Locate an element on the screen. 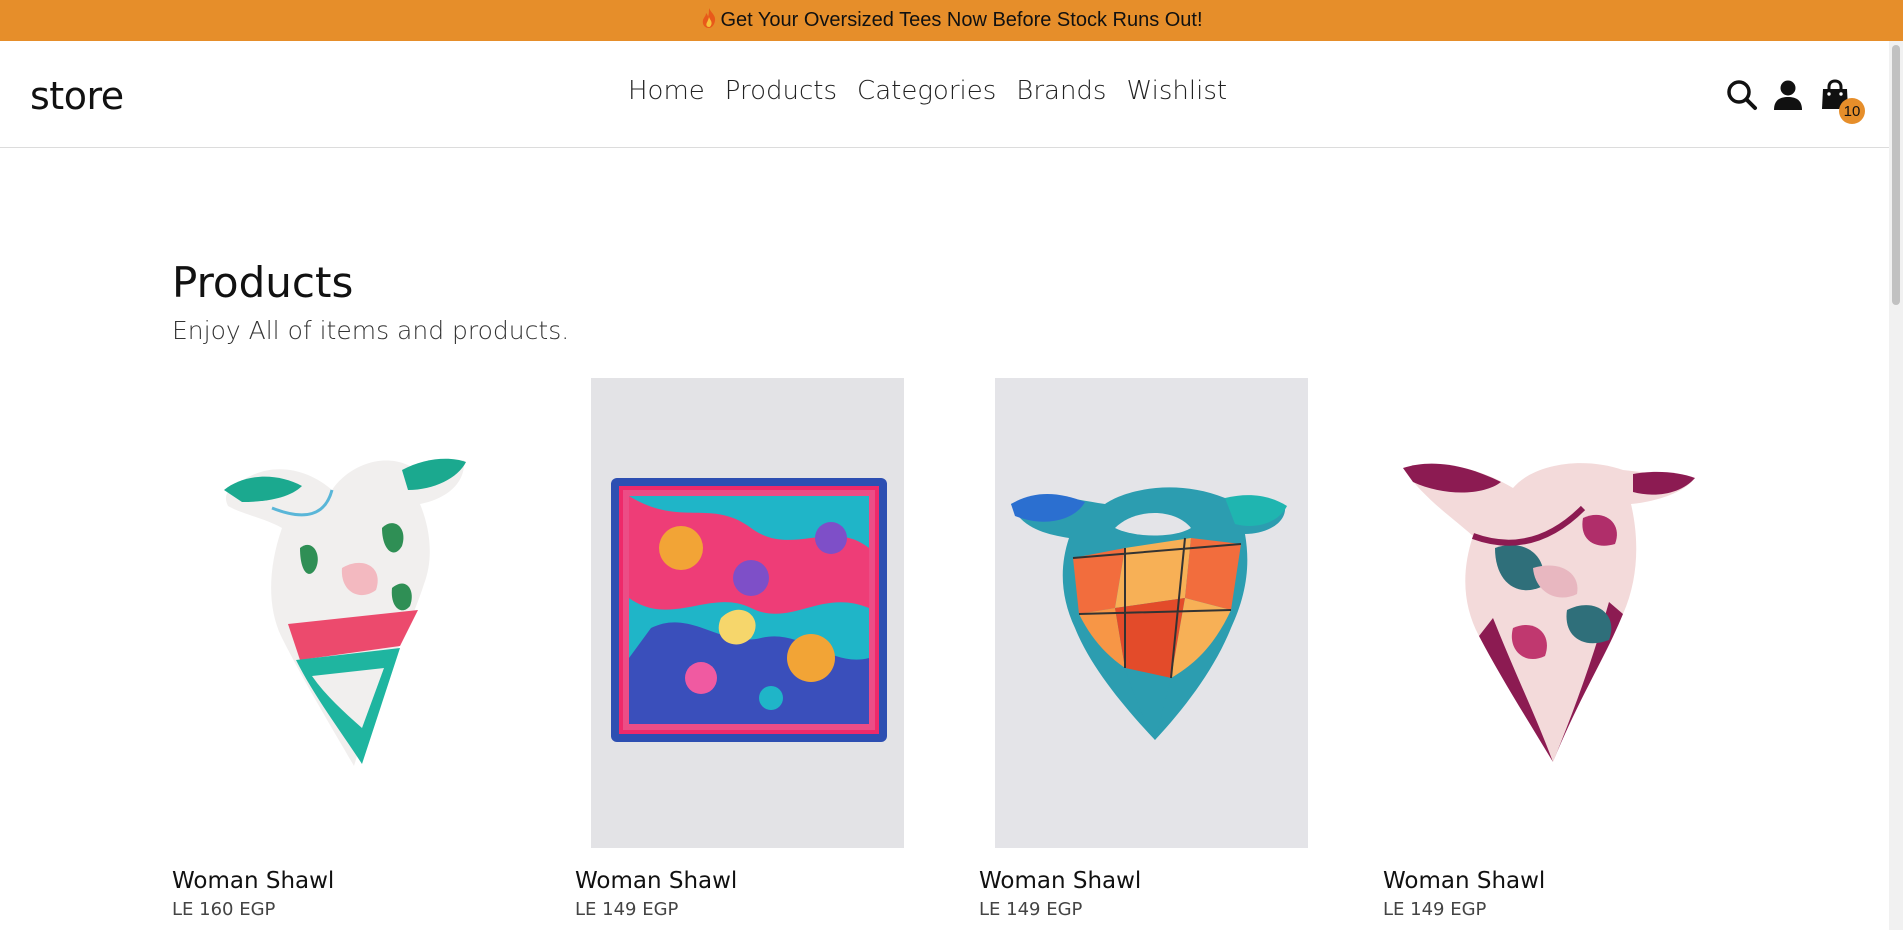  main-nav: Home Products Categories Brands Wishlist is located at coordinates (927, 91).